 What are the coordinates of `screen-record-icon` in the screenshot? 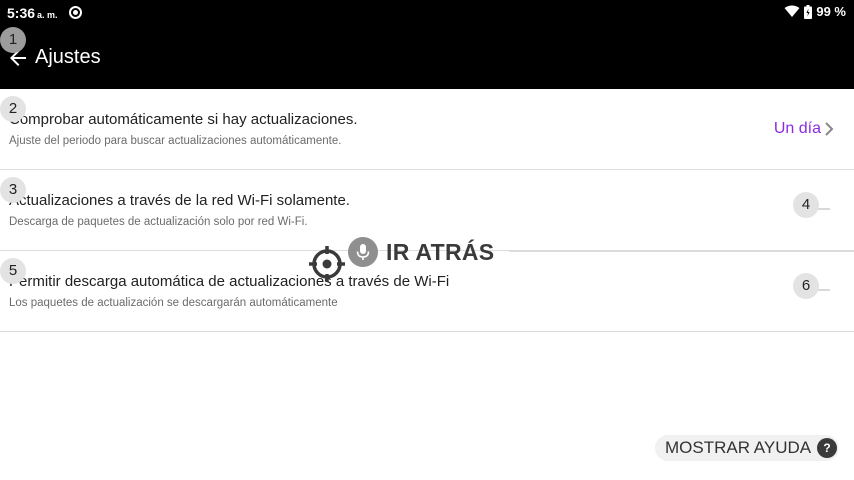 It's located at (75, 12).